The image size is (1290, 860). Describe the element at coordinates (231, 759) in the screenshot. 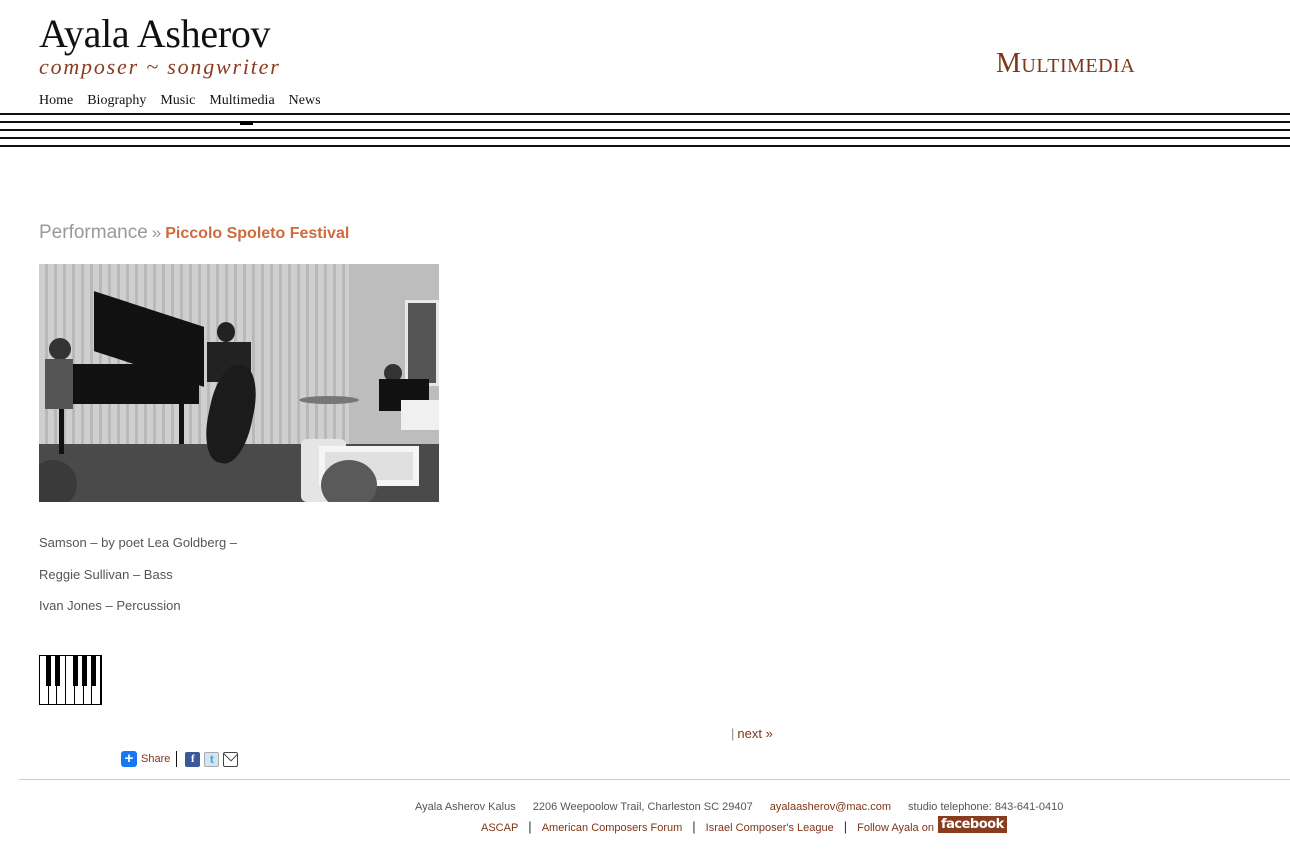

I see `email-share-icon` at that location.